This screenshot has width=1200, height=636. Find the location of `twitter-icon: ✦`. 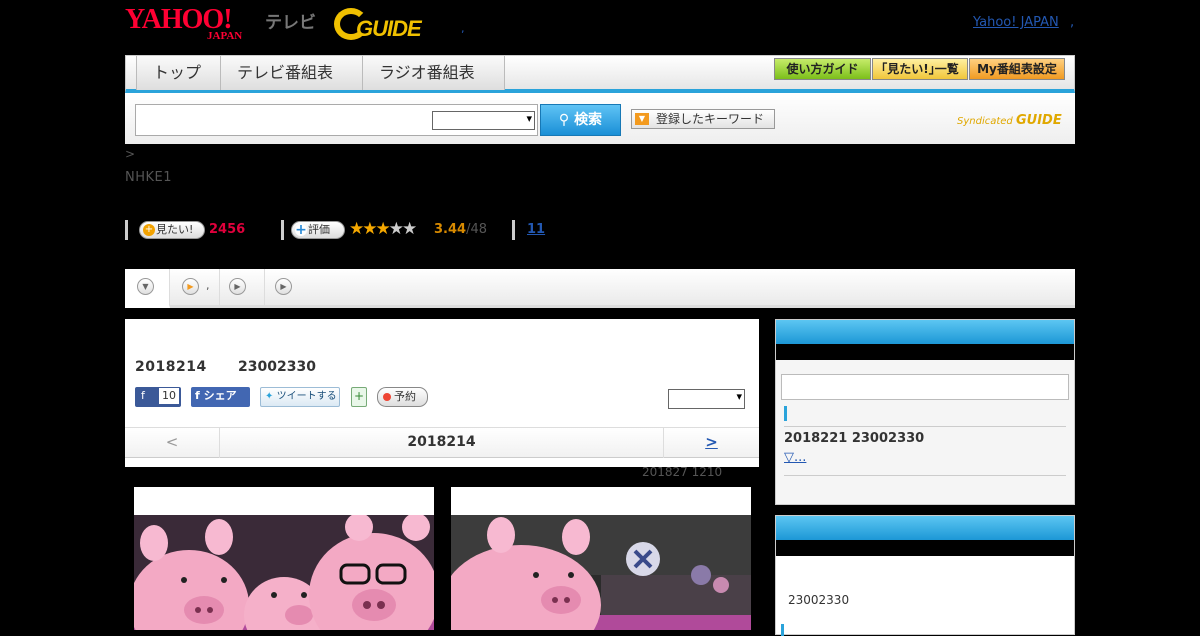

twitter-icon: ✦ is located at coordinates (269, 396).